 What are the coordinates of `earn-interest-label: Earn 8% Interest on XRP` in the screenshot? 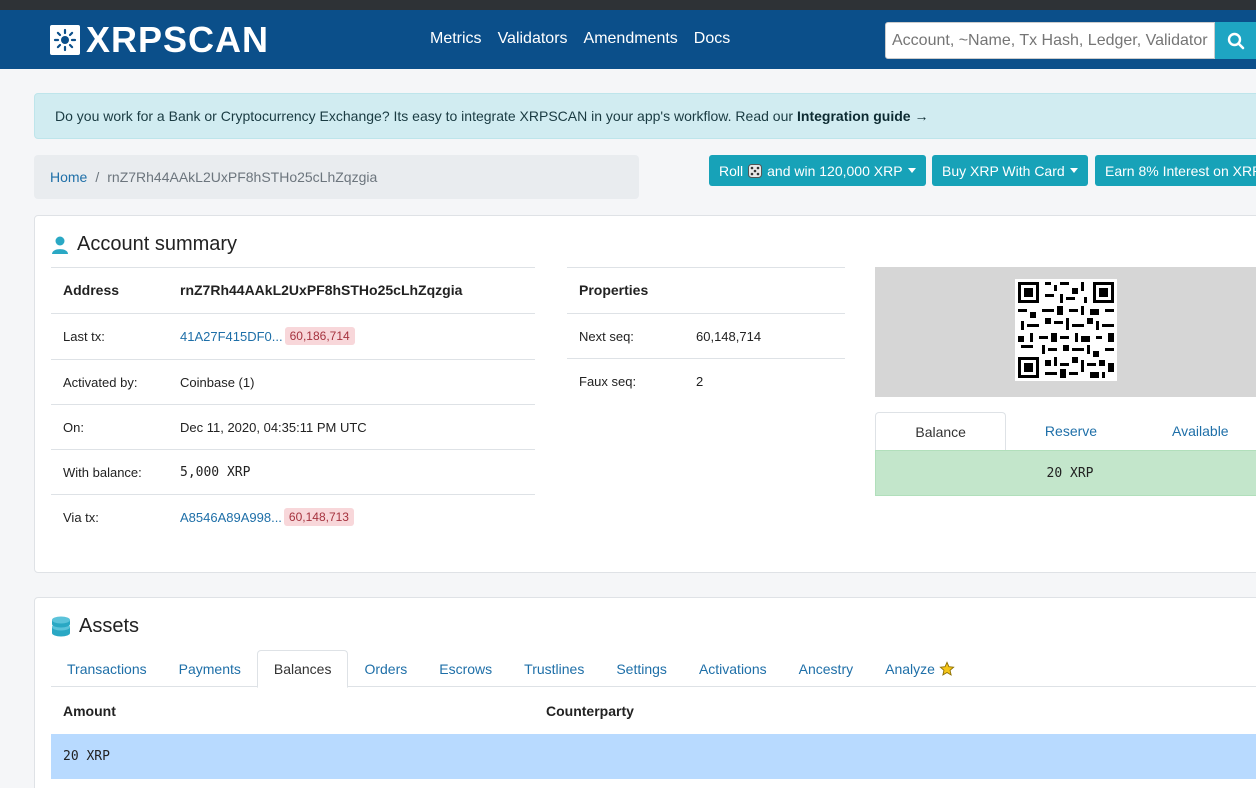 It's located at (1180, 170).